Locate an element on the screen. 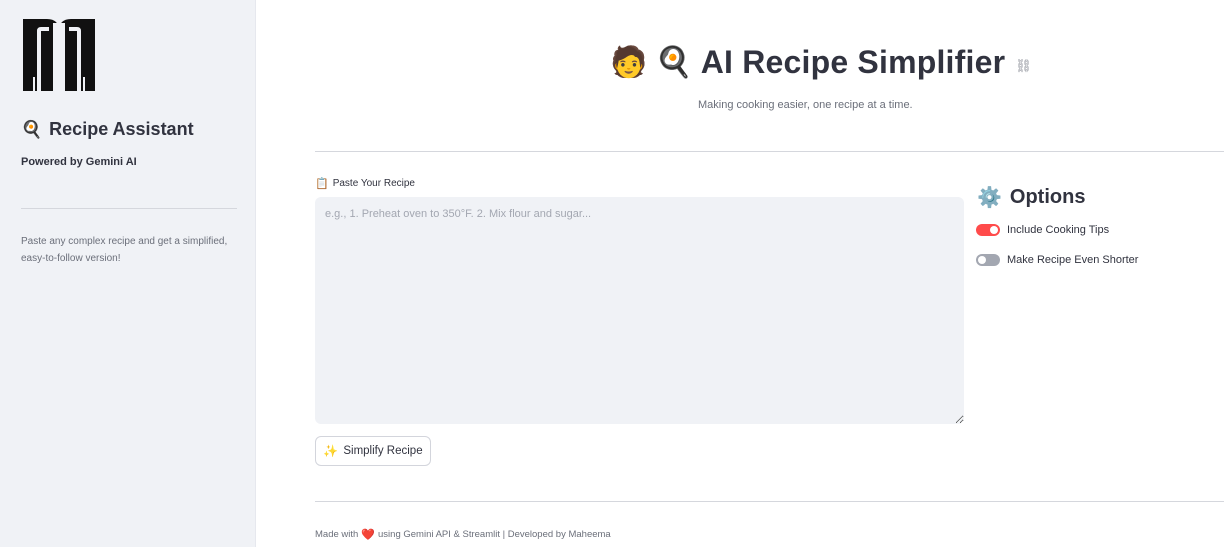 Image resolution: width=1224 pixels, height=547 pixels. sidebar-title: 🍳 Recipe Assistant is located at coordinates (107, 129).